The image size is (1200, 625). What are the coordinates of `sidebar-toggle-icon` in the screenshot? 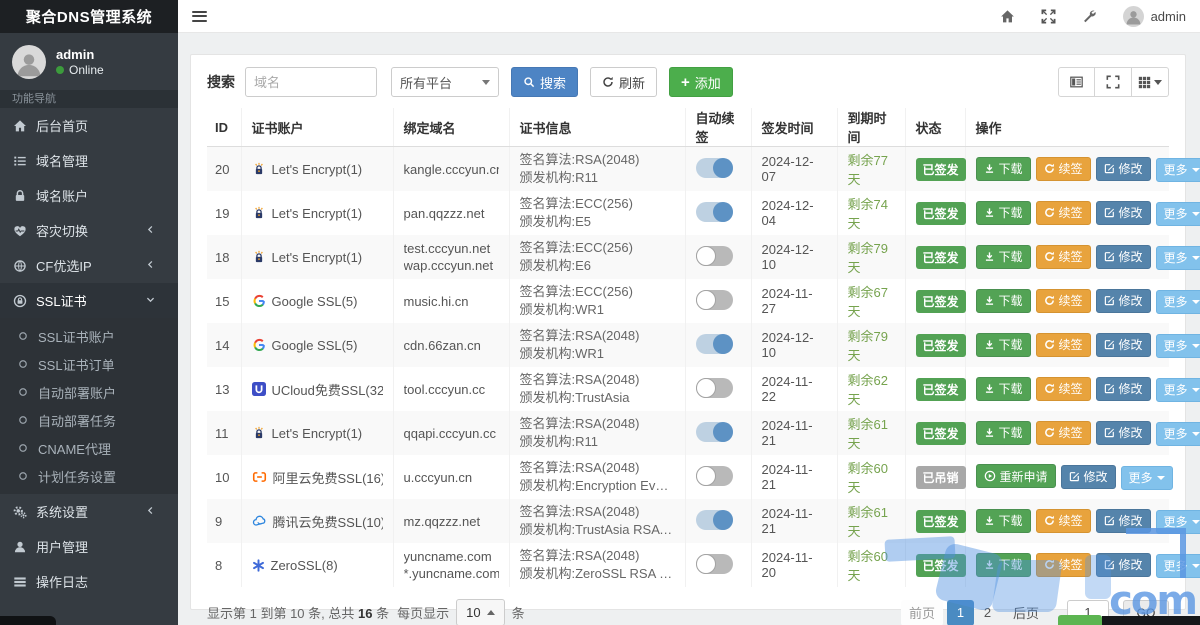 It's located at (199, 16).